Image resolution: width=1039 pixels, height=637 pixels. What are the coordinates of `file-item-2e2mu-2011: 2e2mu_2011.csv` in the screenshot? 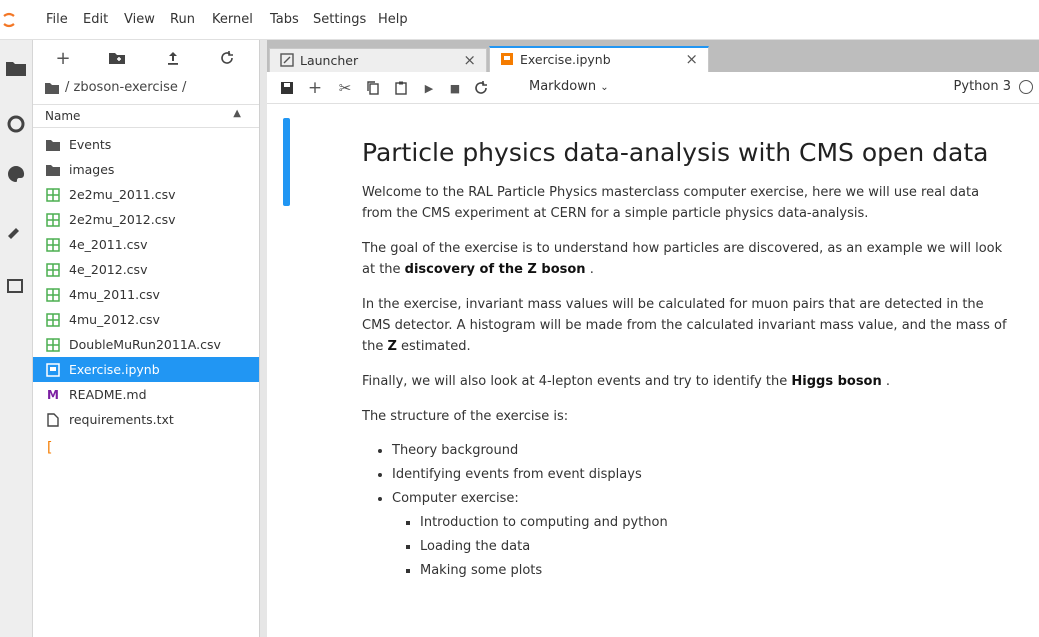 It's located at (146, 194).